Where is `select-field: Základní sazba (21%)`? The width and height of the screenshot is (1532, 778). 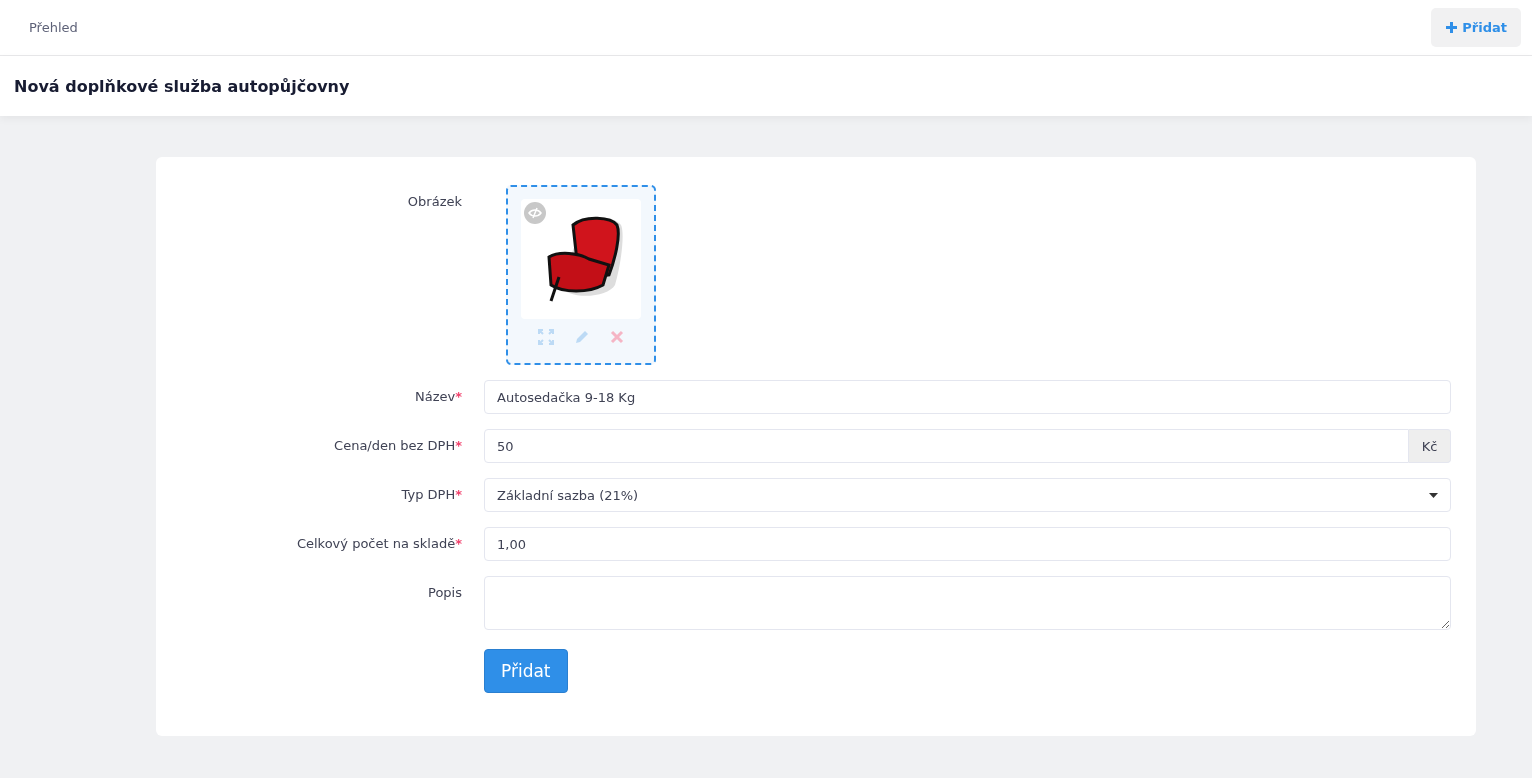
select-field: Základní sazba (21%) is located at coordinates (967, 495).